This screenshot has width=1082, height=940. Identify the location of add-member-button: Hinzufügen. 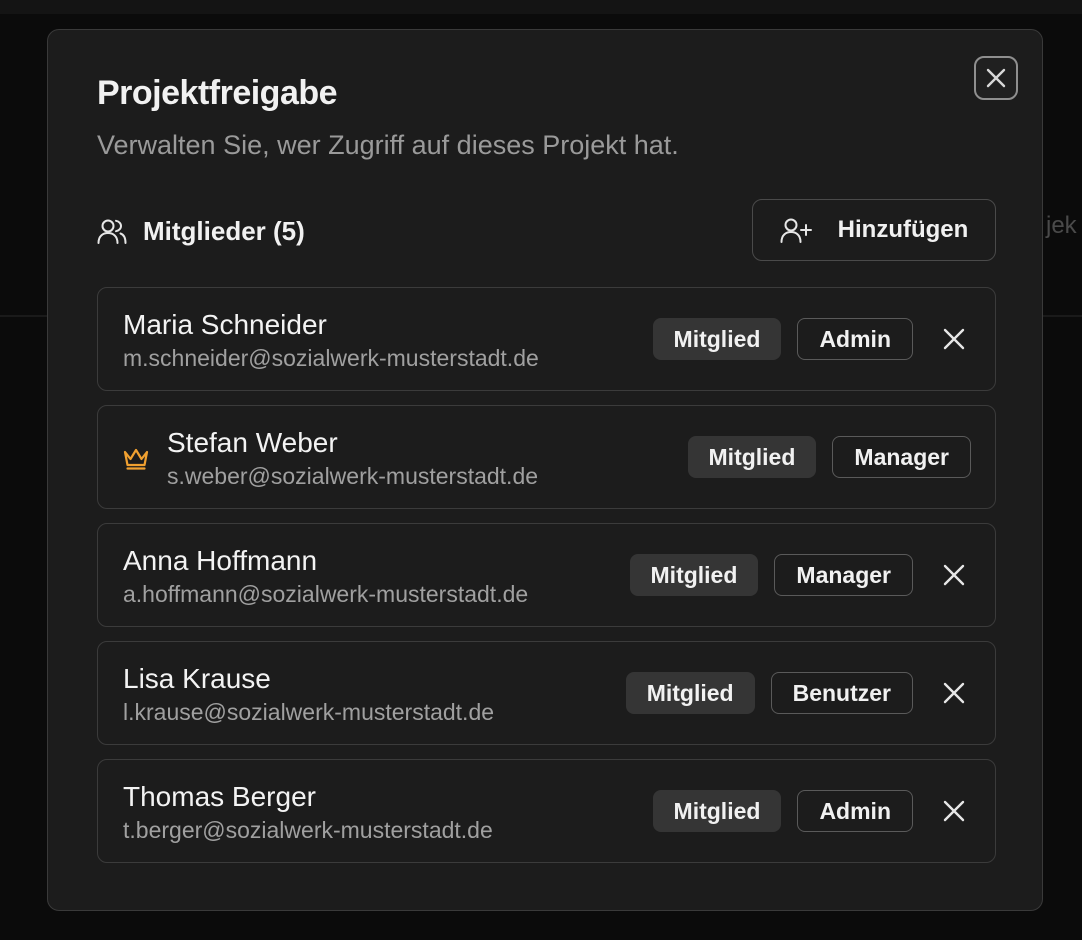
(874, 230).